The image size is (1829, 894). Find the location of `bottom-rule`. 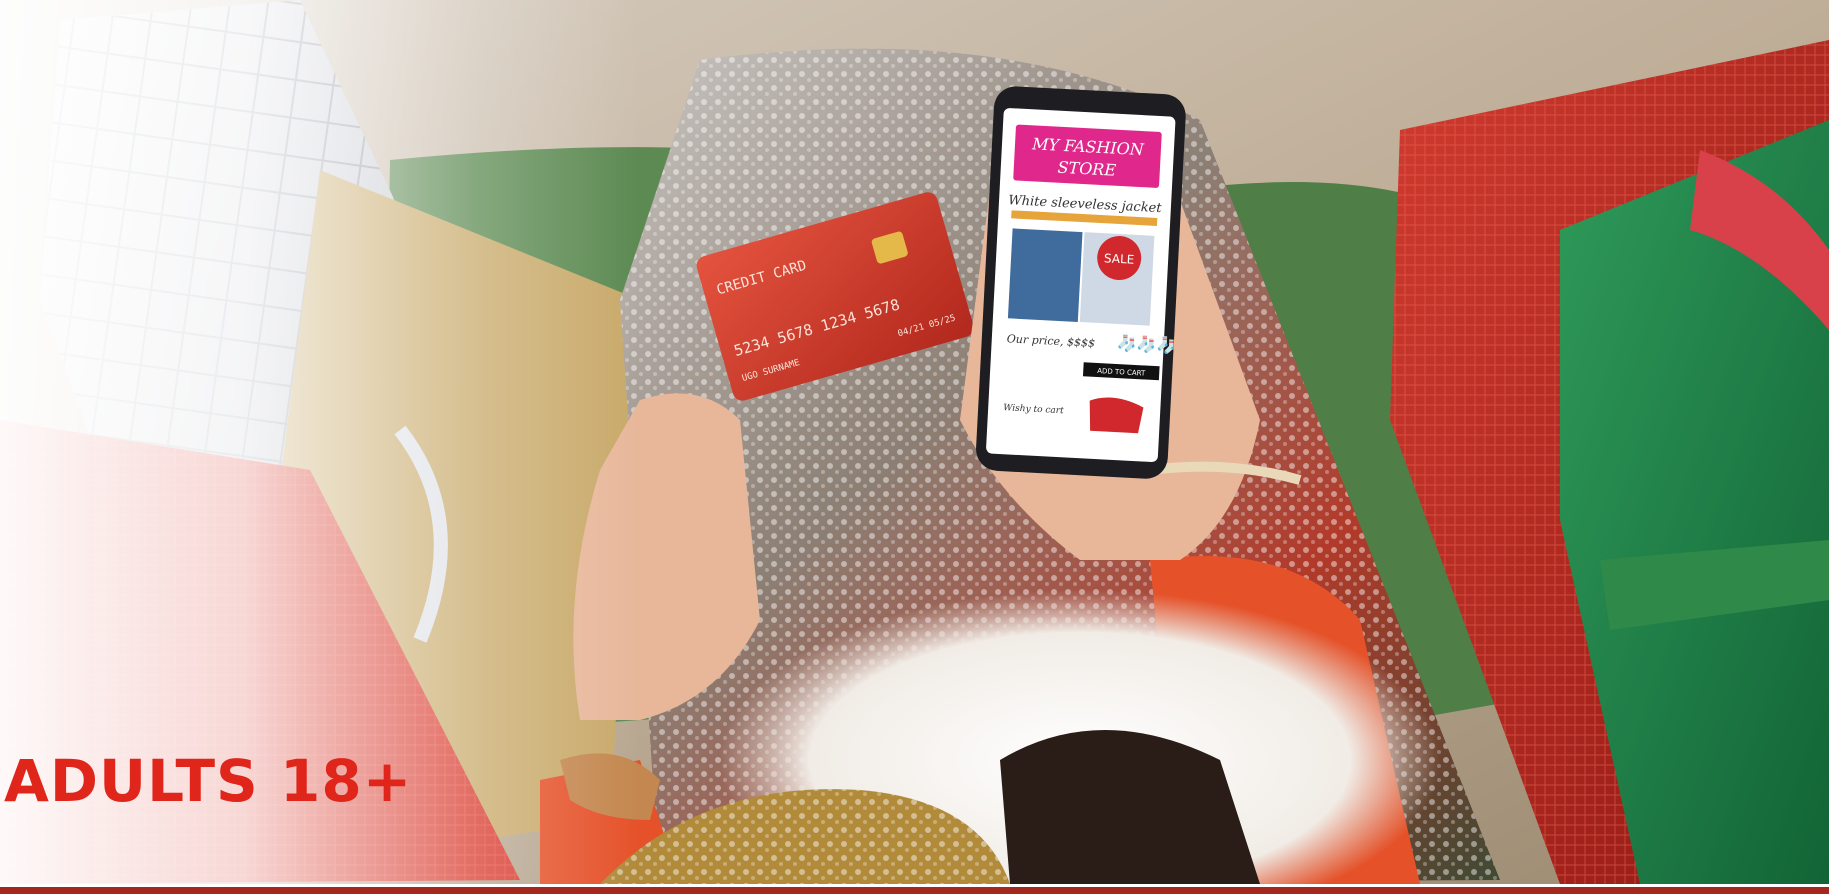

bottom-rule is located at coordinates (914, 890).